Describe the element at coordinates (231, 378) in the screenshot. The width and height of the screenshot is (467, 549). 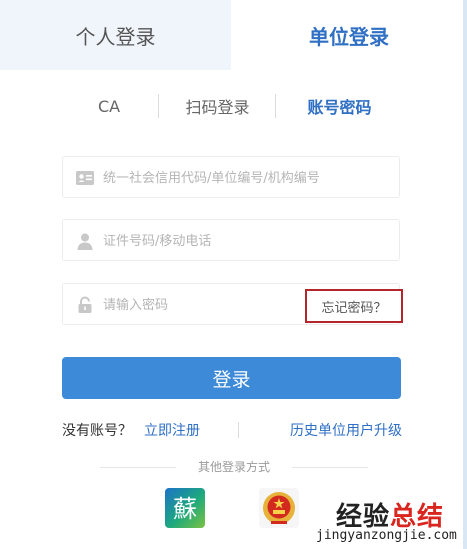
I see `login-button: 登录` at that location.